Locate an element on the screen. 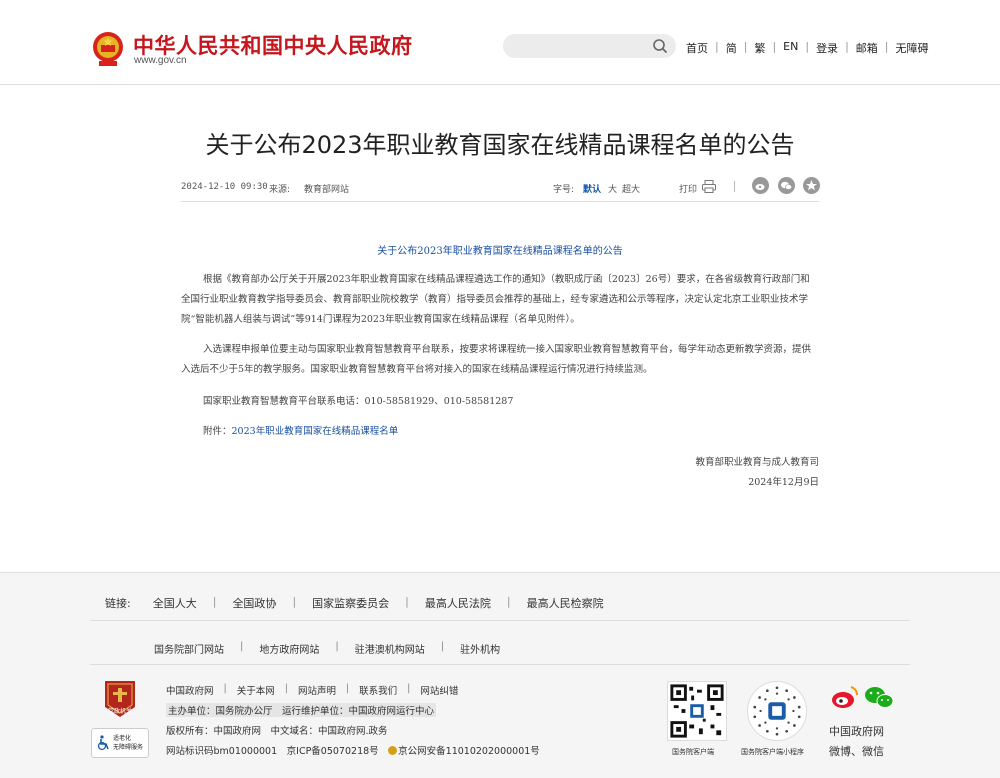  font-size-large: 大 is located at coordinates (612, 188).